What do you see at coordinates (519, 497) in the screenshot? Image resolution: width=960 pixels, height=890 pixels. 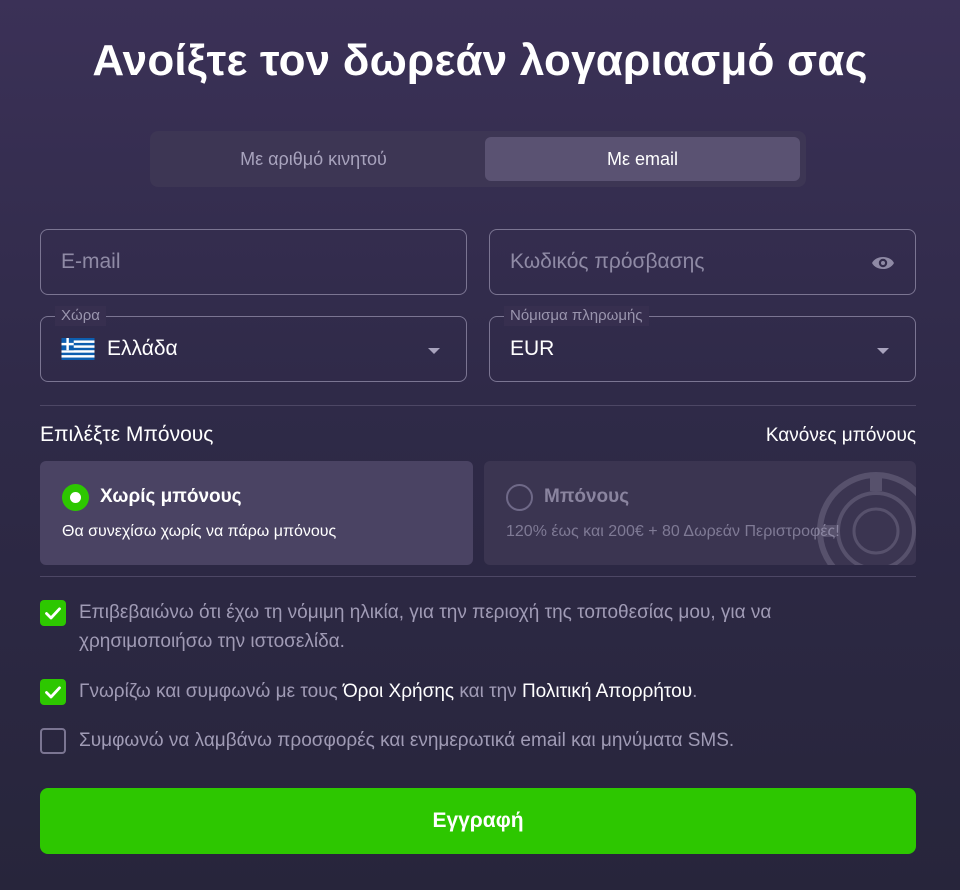 I see `radio-unselected` at bounding box center [519, 497].